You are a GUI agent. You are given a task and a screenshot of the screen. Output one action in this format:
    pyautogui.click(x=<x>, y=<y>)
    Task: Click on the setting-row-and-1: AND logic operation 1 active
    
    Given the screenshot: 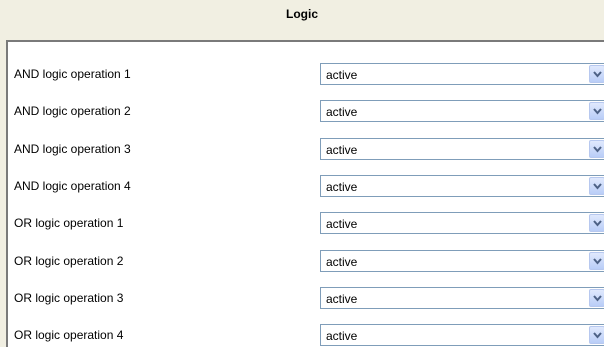 What is the action you would take?
    pyautogui.click(x=306, y=74)
    